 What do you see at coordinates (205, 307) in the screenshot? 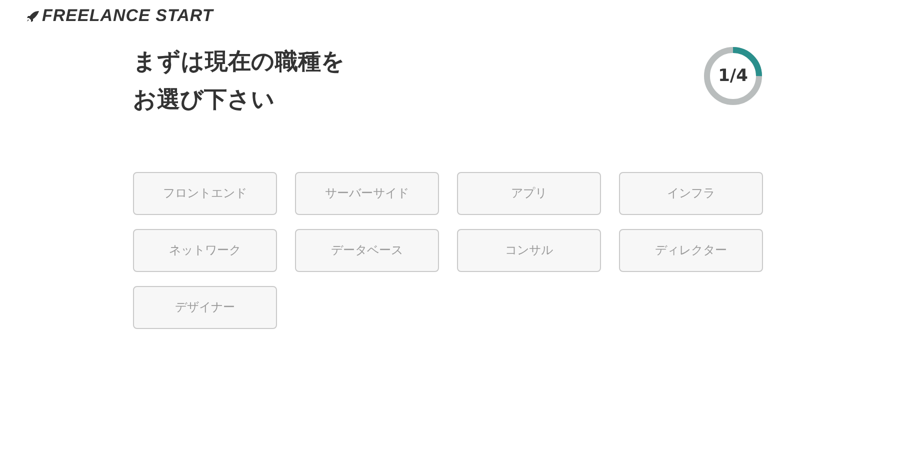
I see `option-button: デザイナー` at bounding box center [205, 307].